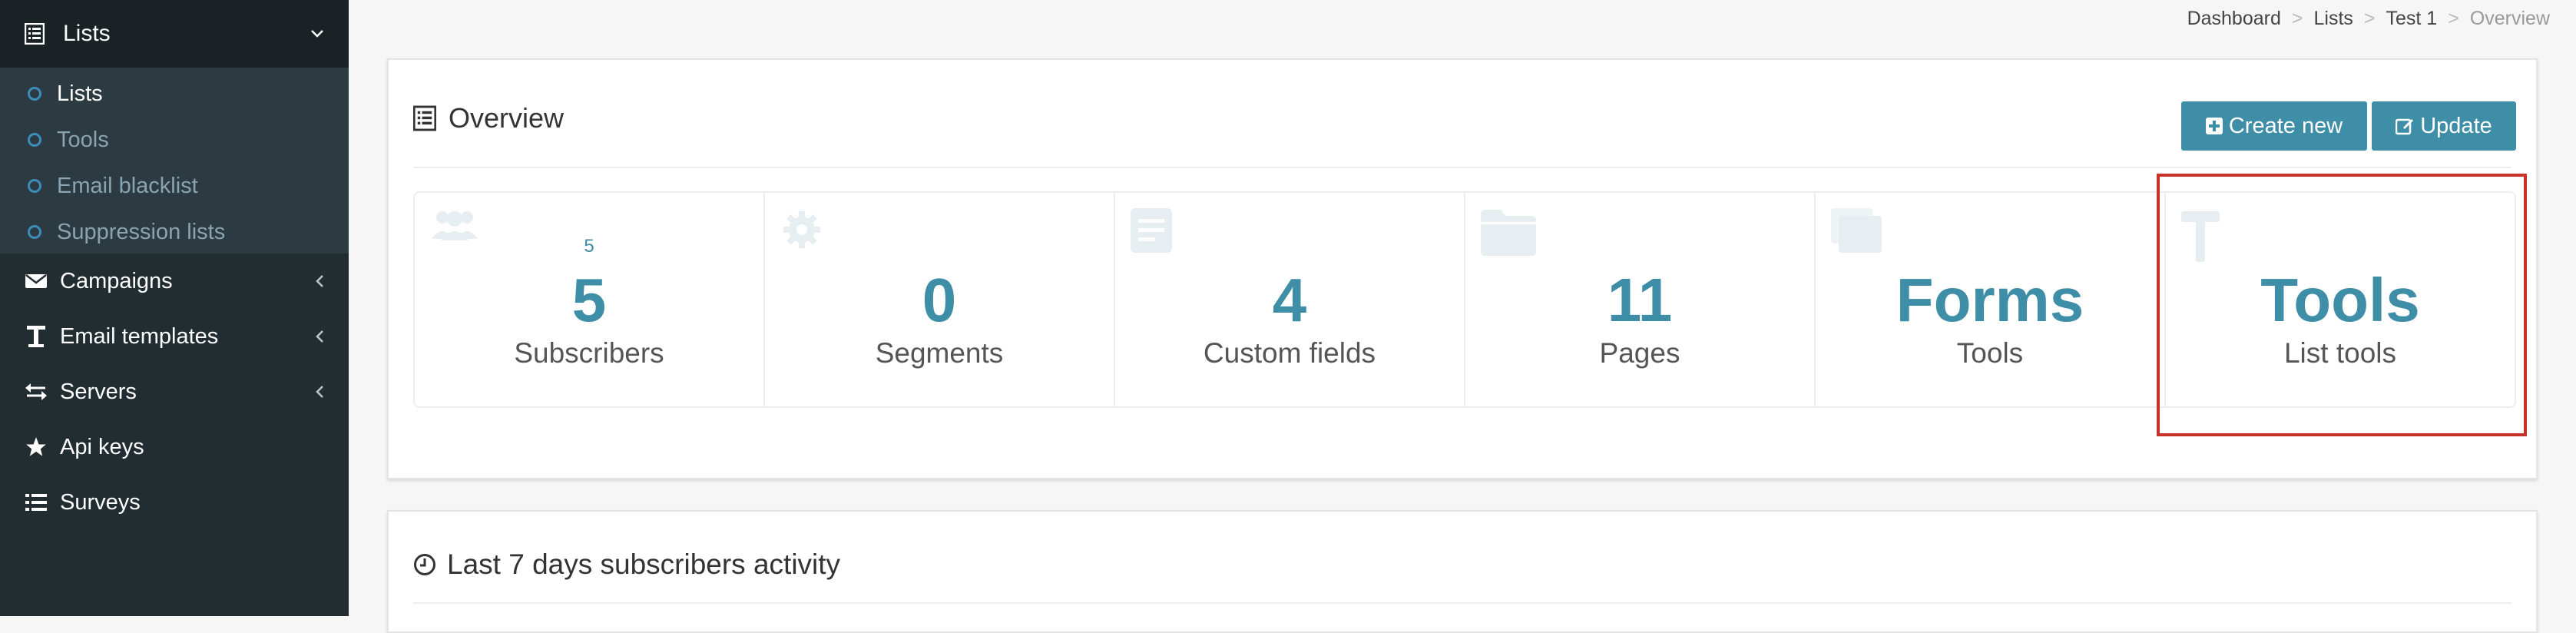 The image size is (2576, 633). Describe the element at coordinates (36, 281) in the screenshot. I see `envelope-icon` at that location.